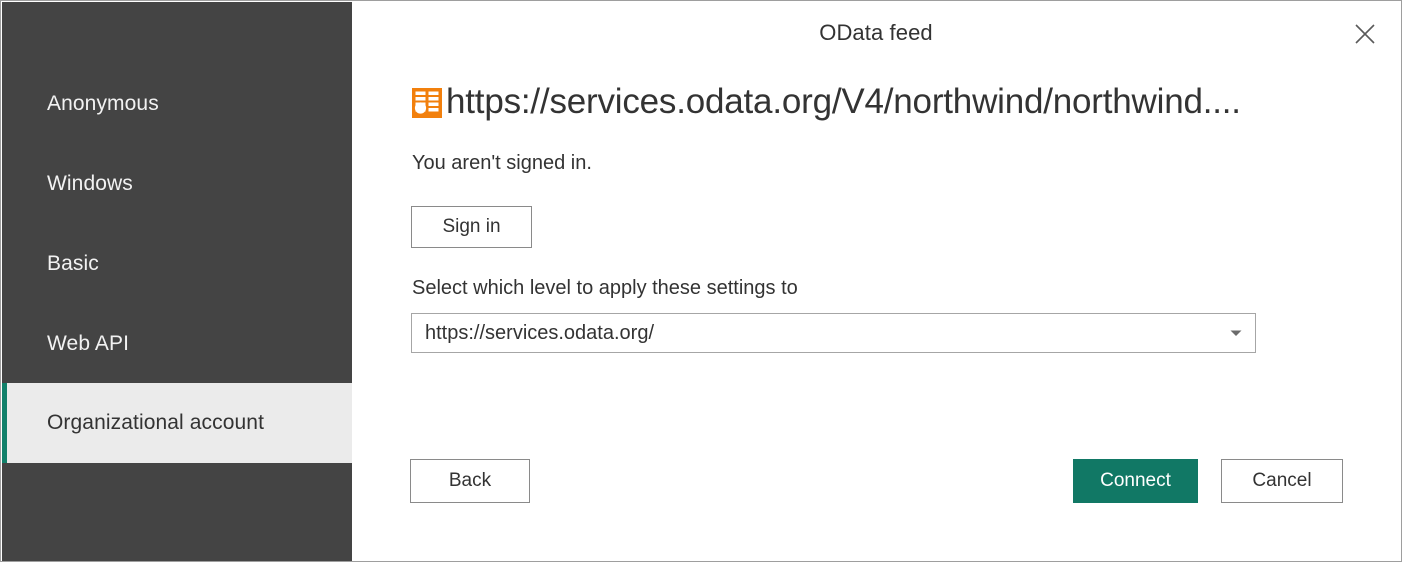 The image size is (1402, 562). Describe the element at coordinates (73, 263) in the screenshot. I see `sidebar-item-label: Basic` at that location.